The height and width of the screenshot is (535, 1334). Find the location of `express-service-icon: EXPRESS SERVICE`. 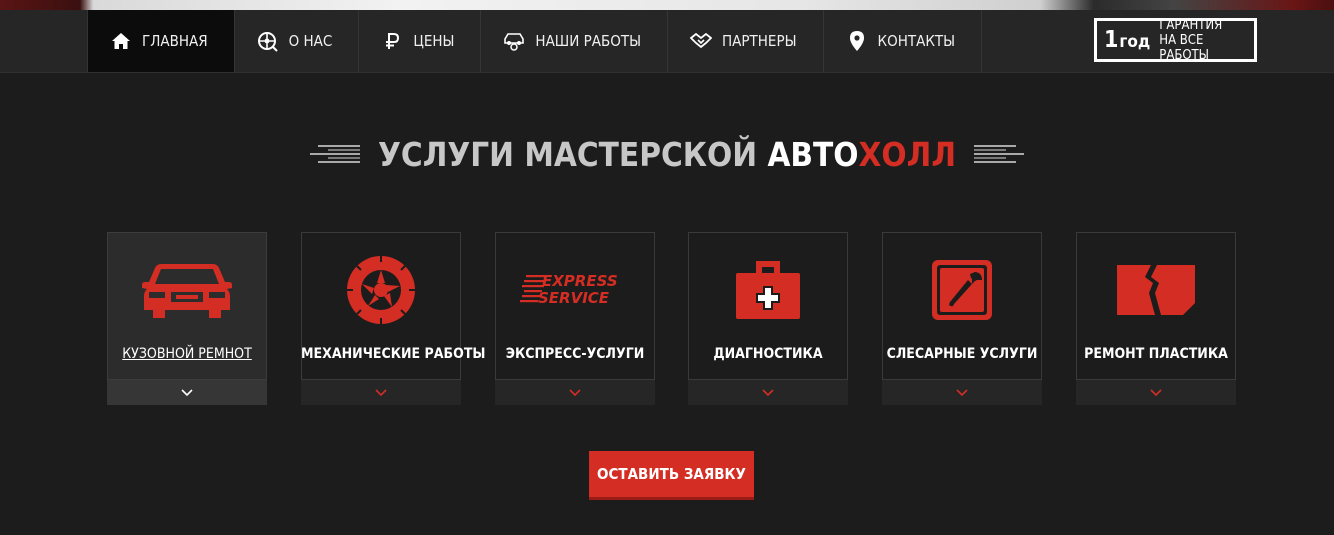

express-service-icon: EXPRESS SERVICE is located at coordinates (575, 290).